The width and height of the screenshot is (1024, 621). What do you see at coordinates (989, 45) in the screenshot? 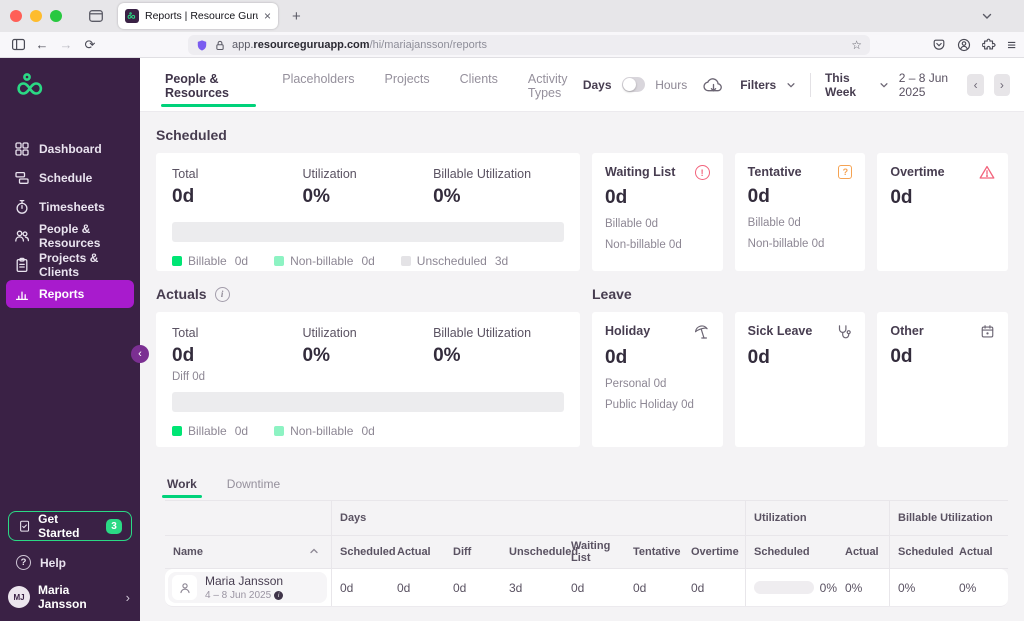
I see `extensions-puzzle-icon` at bounding box center [989, 45].